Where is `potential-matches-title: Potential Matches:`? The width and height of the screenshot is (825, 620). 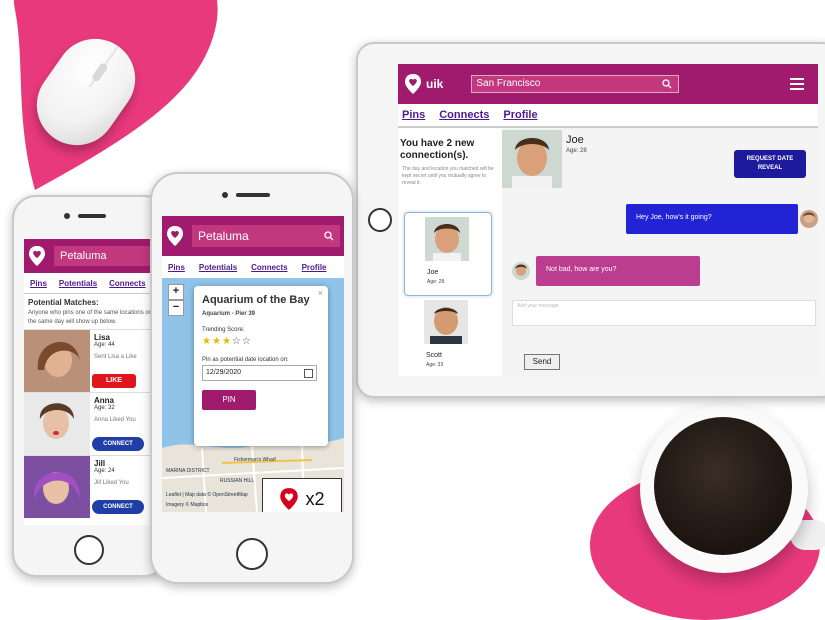 potential-matches-title: Potential Matches: is located at coordinates (63, 302).